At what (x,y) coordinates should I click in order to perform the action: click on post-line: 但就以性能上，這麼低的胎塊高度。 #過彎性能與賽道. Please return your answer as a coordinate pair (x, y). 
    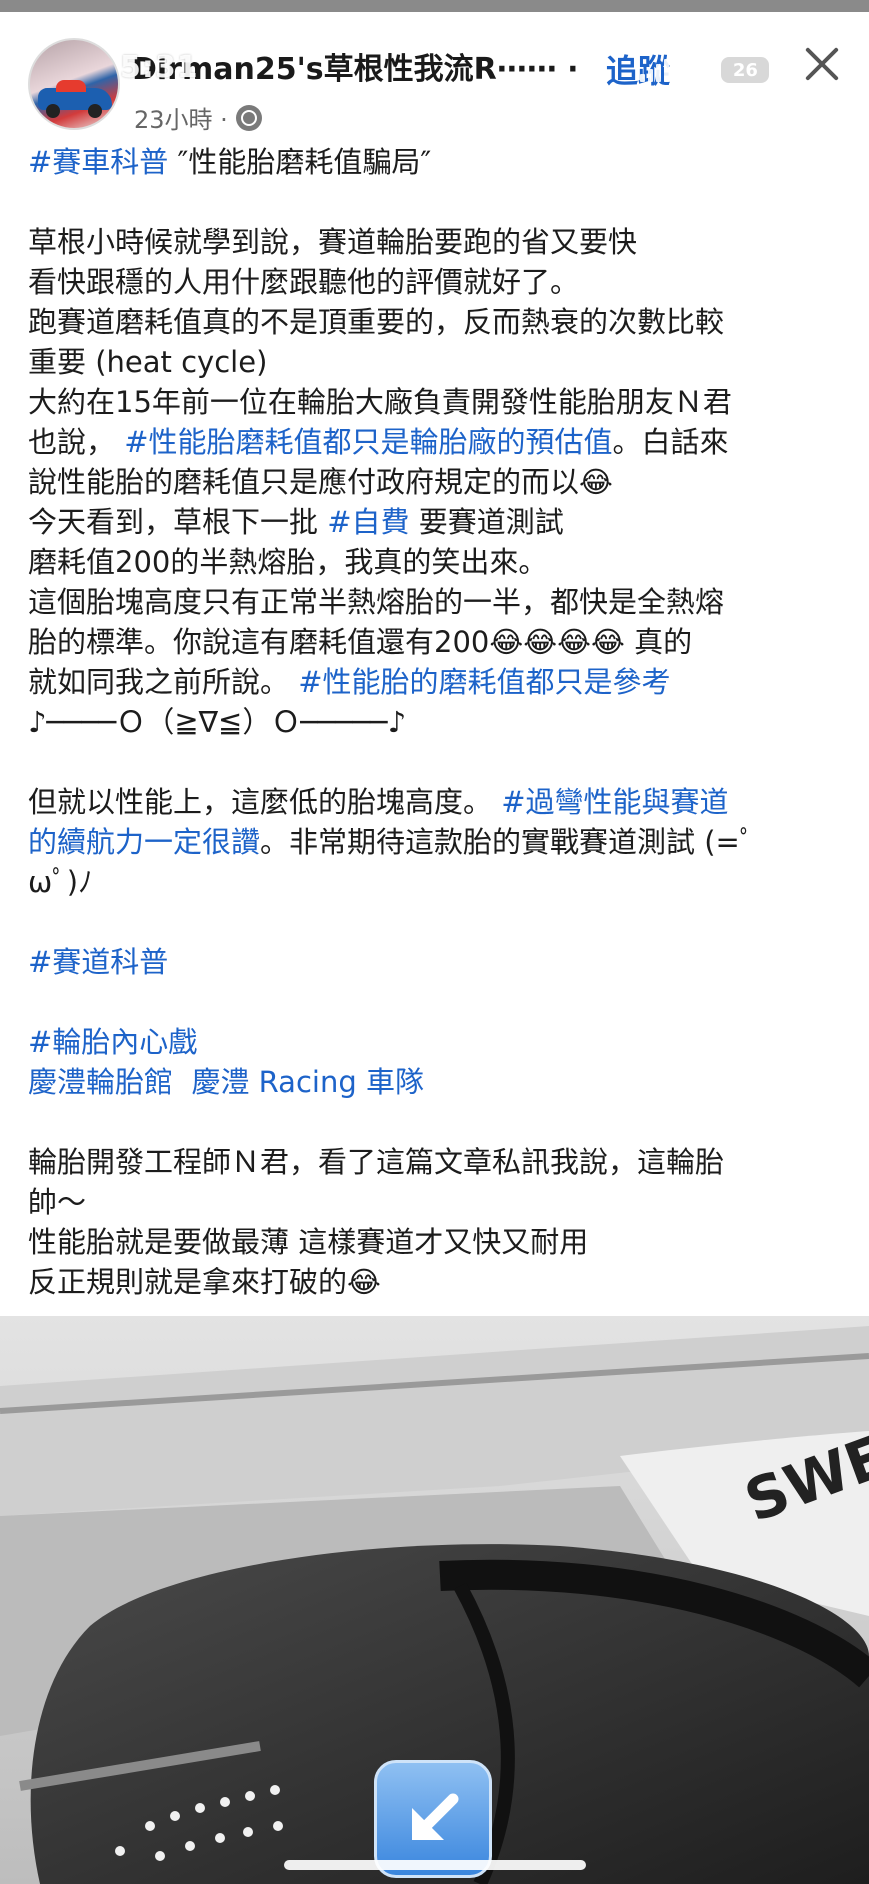
    Looking at the image, I should click on (438, 802).